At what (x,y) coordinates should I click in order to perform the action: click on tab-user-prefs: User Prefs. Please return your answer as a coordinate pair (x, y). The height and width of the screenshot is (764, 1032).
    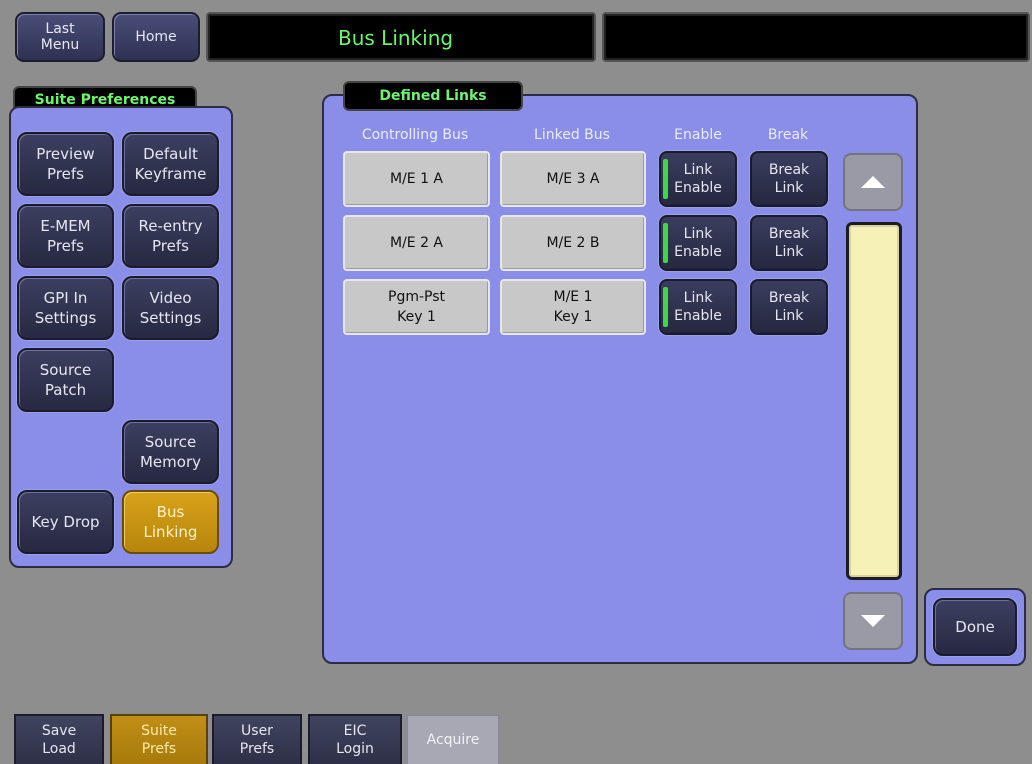
    Looking at the image, I should click on (257, 739).